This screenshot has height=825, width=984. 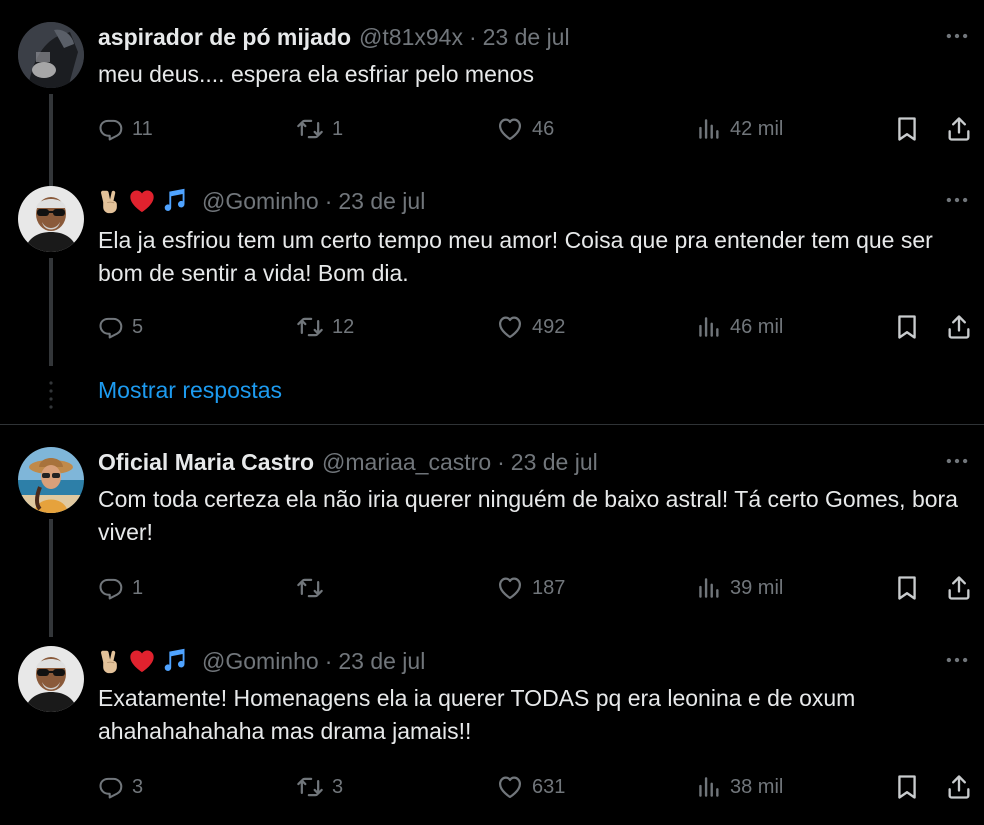 I want to click on views-button: 39 mil, so click(x=739, y=588).